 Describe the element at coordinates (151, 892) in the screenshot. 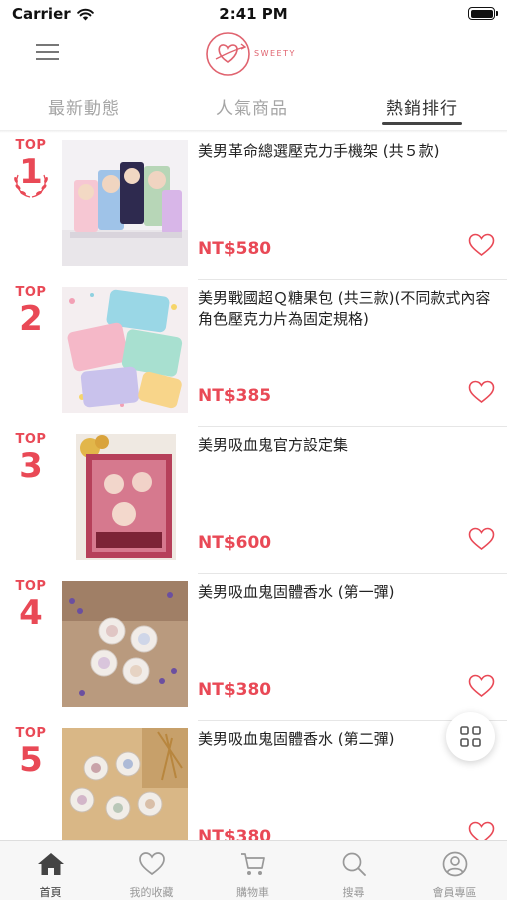

I see `nav-label: 我的收藏` at that location.